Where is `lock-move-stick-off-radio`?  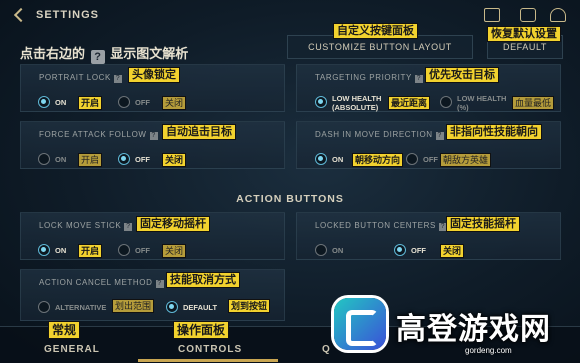
lock-move-stick-off-radio is located at coordinates (124, 250).